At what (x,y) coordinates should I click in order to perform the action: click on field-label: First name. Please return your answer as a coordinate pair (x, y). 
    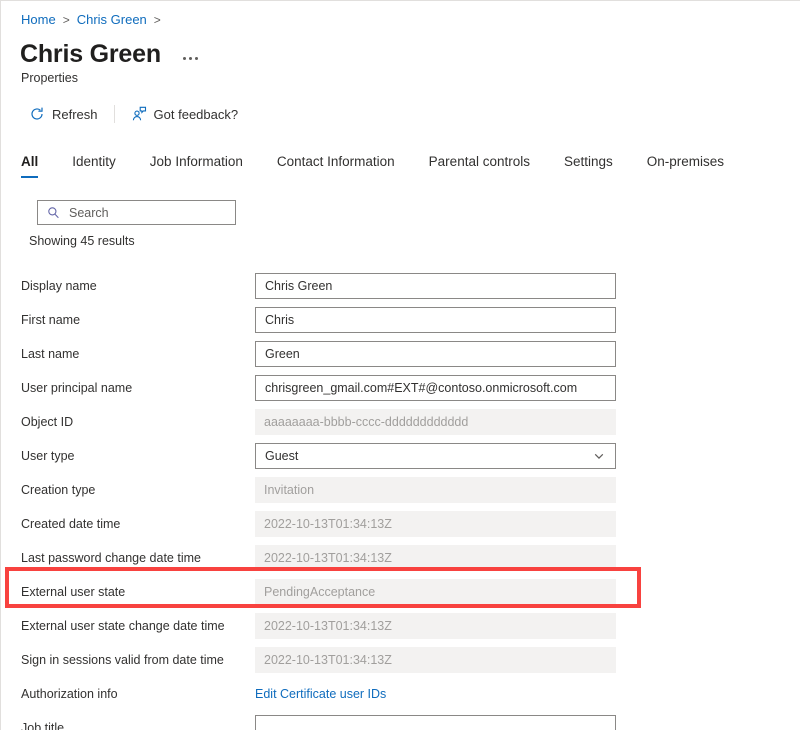
    Looking at the image, I should click on (51, 320).